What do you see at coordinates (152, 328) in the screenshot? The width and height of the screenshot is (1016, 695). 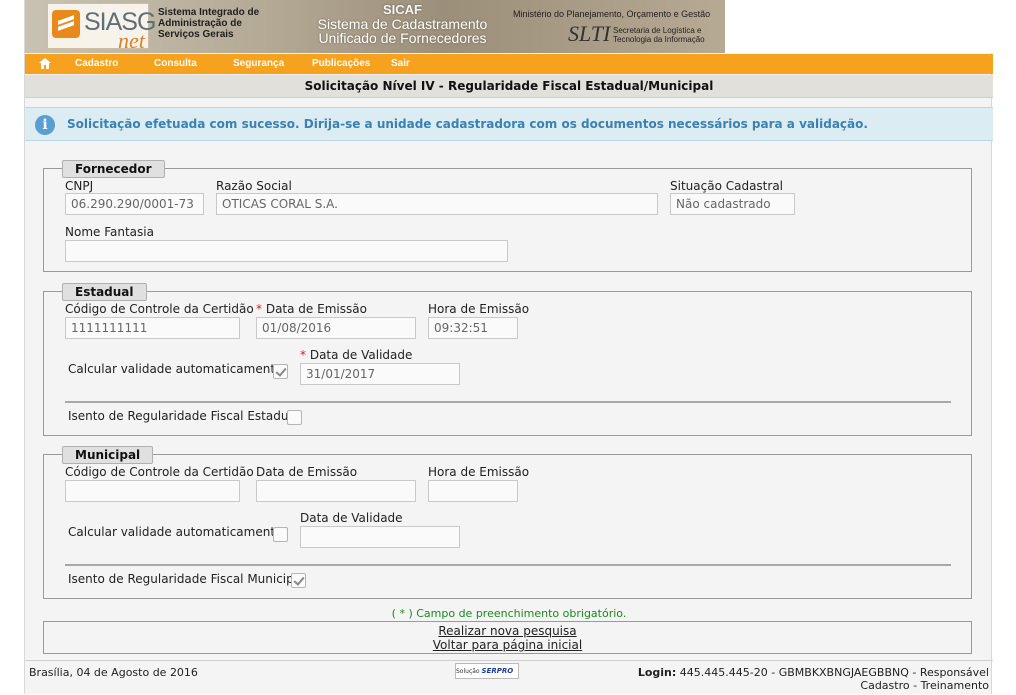 I see `estadual-codigo-field: 1111111111` at bounding box center [152, 328].